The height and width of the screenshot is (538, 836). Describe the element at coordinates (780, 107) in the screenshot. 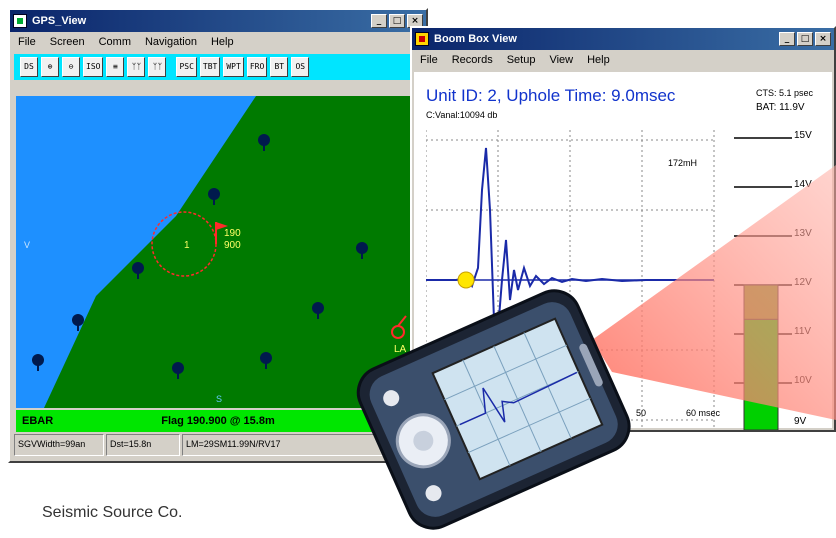

I see `battery-readout: BAT: 11.9V` at that location.